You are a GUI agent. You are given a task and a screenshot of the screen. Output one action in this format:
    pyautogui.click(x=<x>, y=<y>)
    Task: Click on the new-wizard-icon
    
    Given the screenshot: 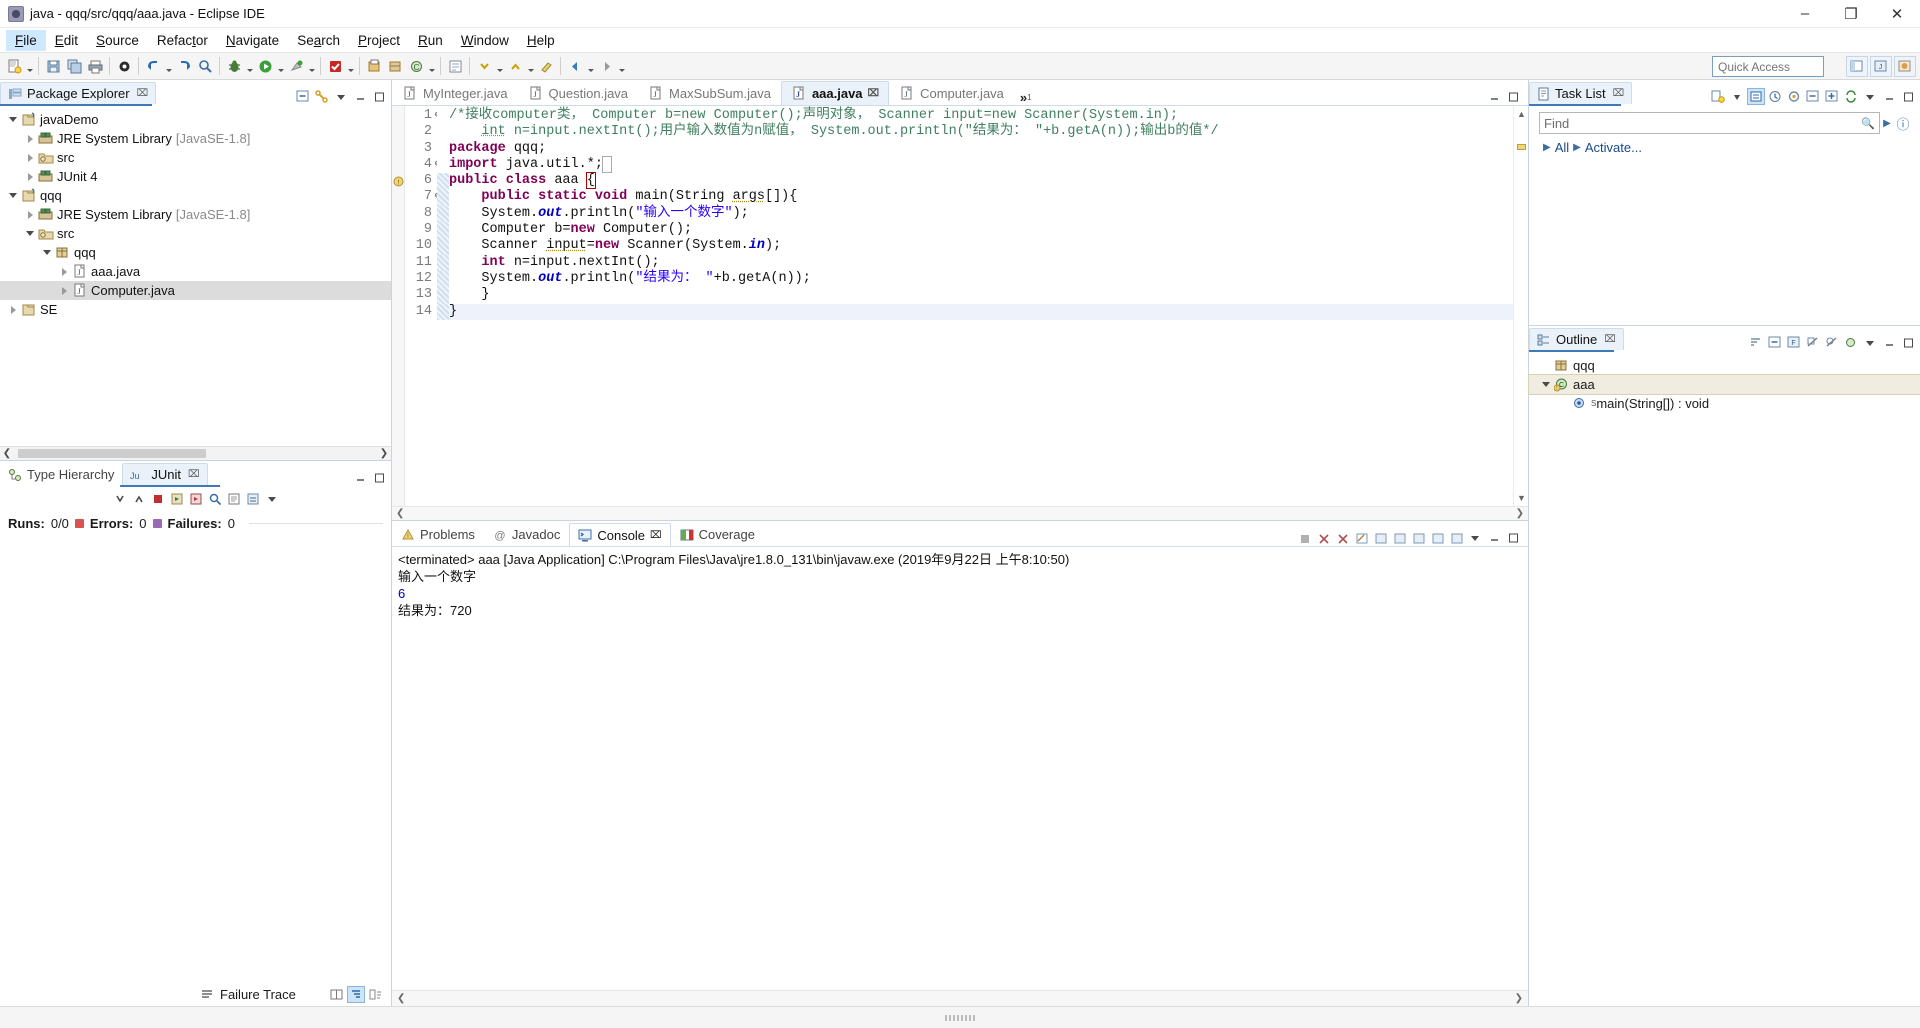 What is the action you would take?
    pyautogui.click(x=14, y=66)
    